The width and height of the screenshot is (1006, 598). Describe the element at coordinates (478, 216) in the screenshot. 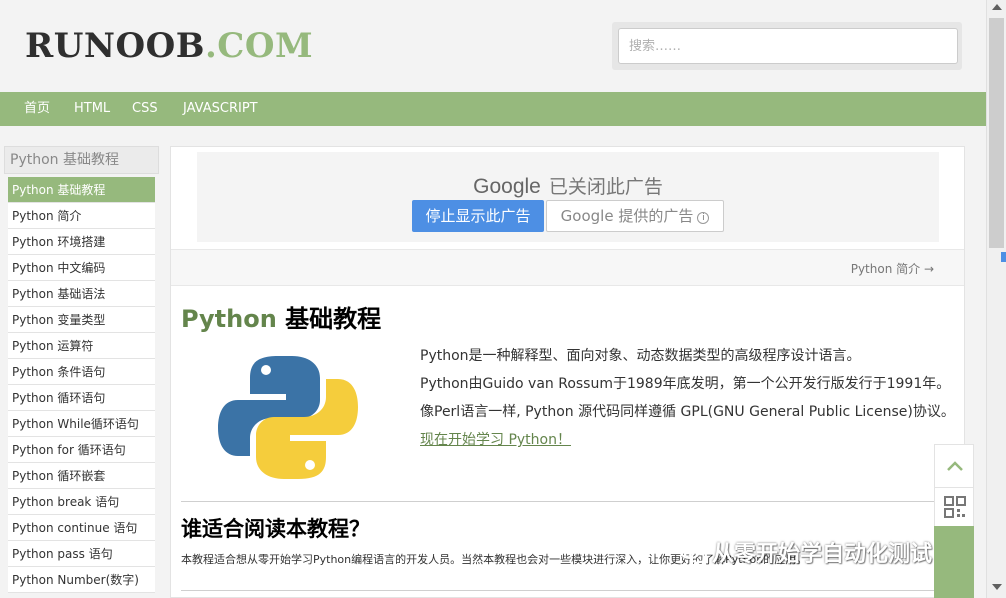

I see `stop-showing-ad-button: 停止显示此广告` at that location.